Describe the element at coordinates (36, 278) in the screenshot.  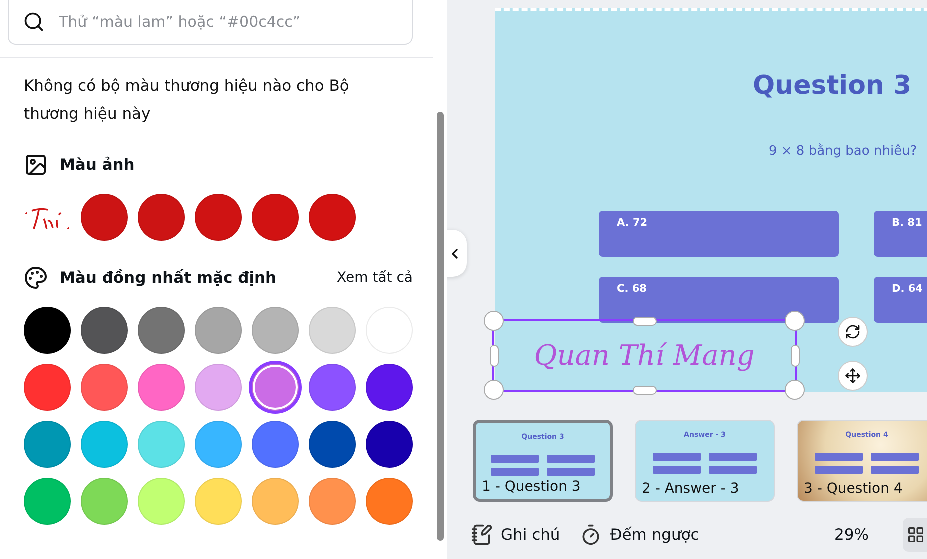
I see `palette-icon` at that location.